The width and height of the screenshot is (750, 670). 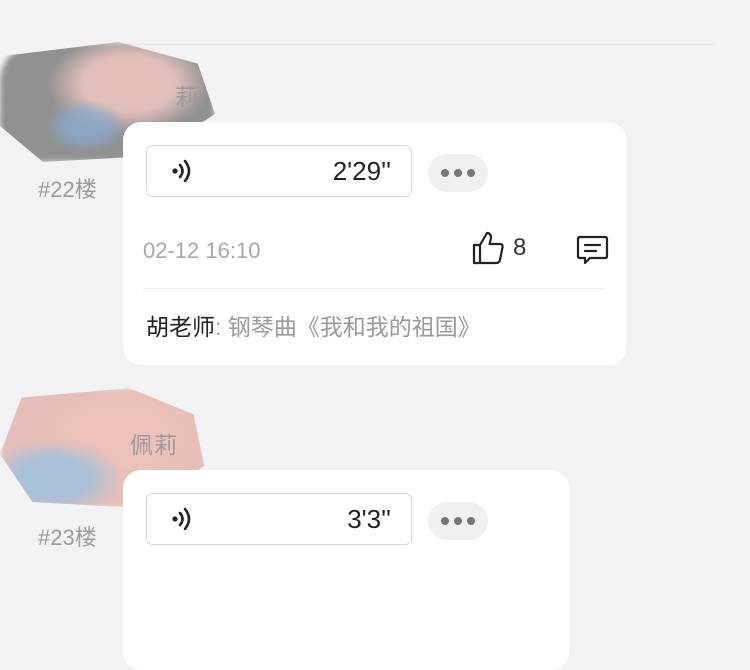 What do you see at coordinates (67, 537) in the screenshot?
I see `floor-number: #23楼` at bounding box center [67, 537].